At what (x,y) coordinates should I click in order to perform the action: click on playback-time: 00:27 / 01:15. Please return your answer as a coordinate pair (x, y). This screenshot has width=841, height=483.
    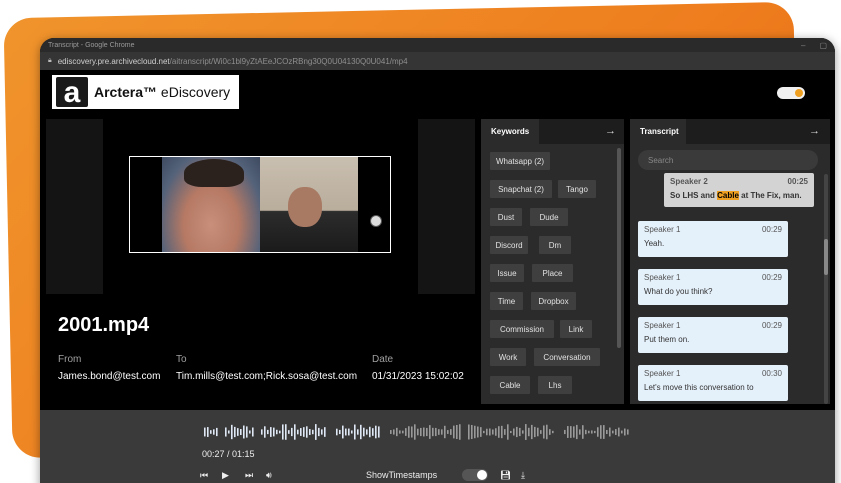
    Looking at the image, I should click on (228, 454).